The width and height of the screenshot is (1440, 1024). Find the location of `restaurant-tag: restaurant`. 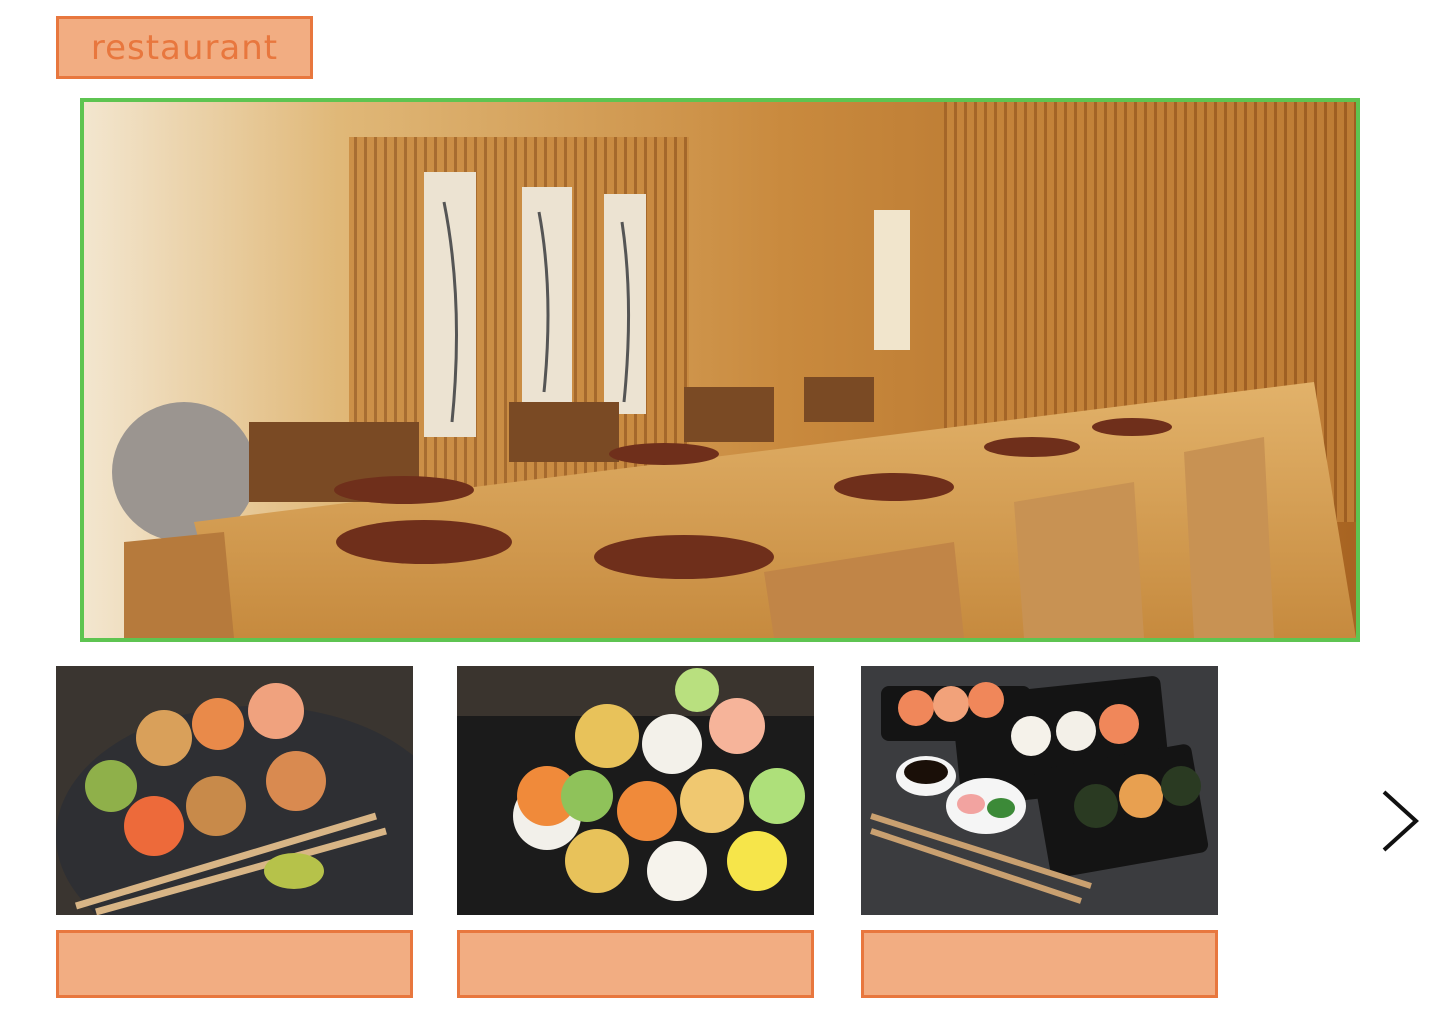

restaurant-tag: restaurant is located at coordinates (184, 47).